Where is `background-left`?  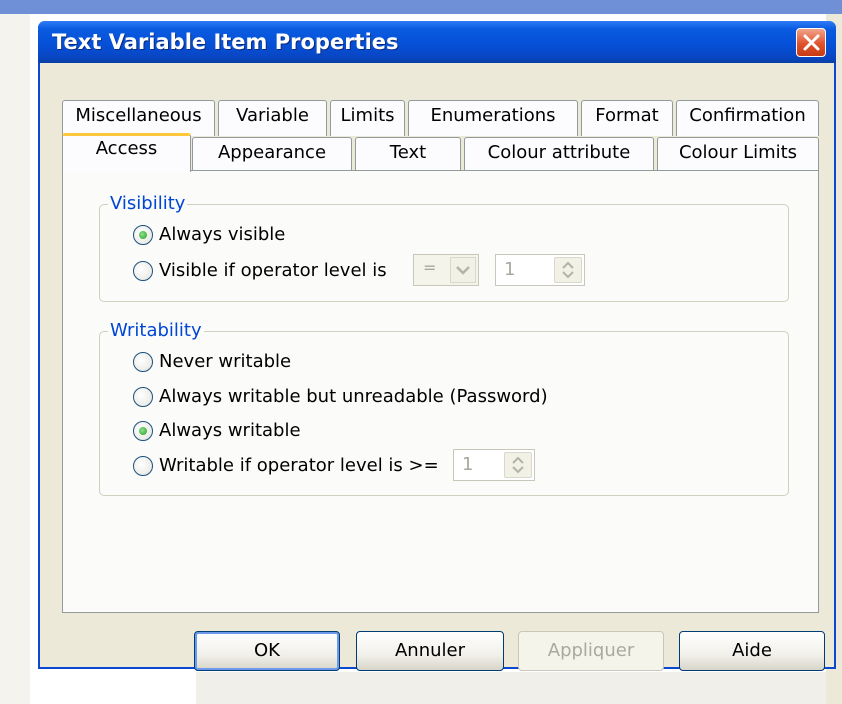 background-left is located at coordinates (15, 359).